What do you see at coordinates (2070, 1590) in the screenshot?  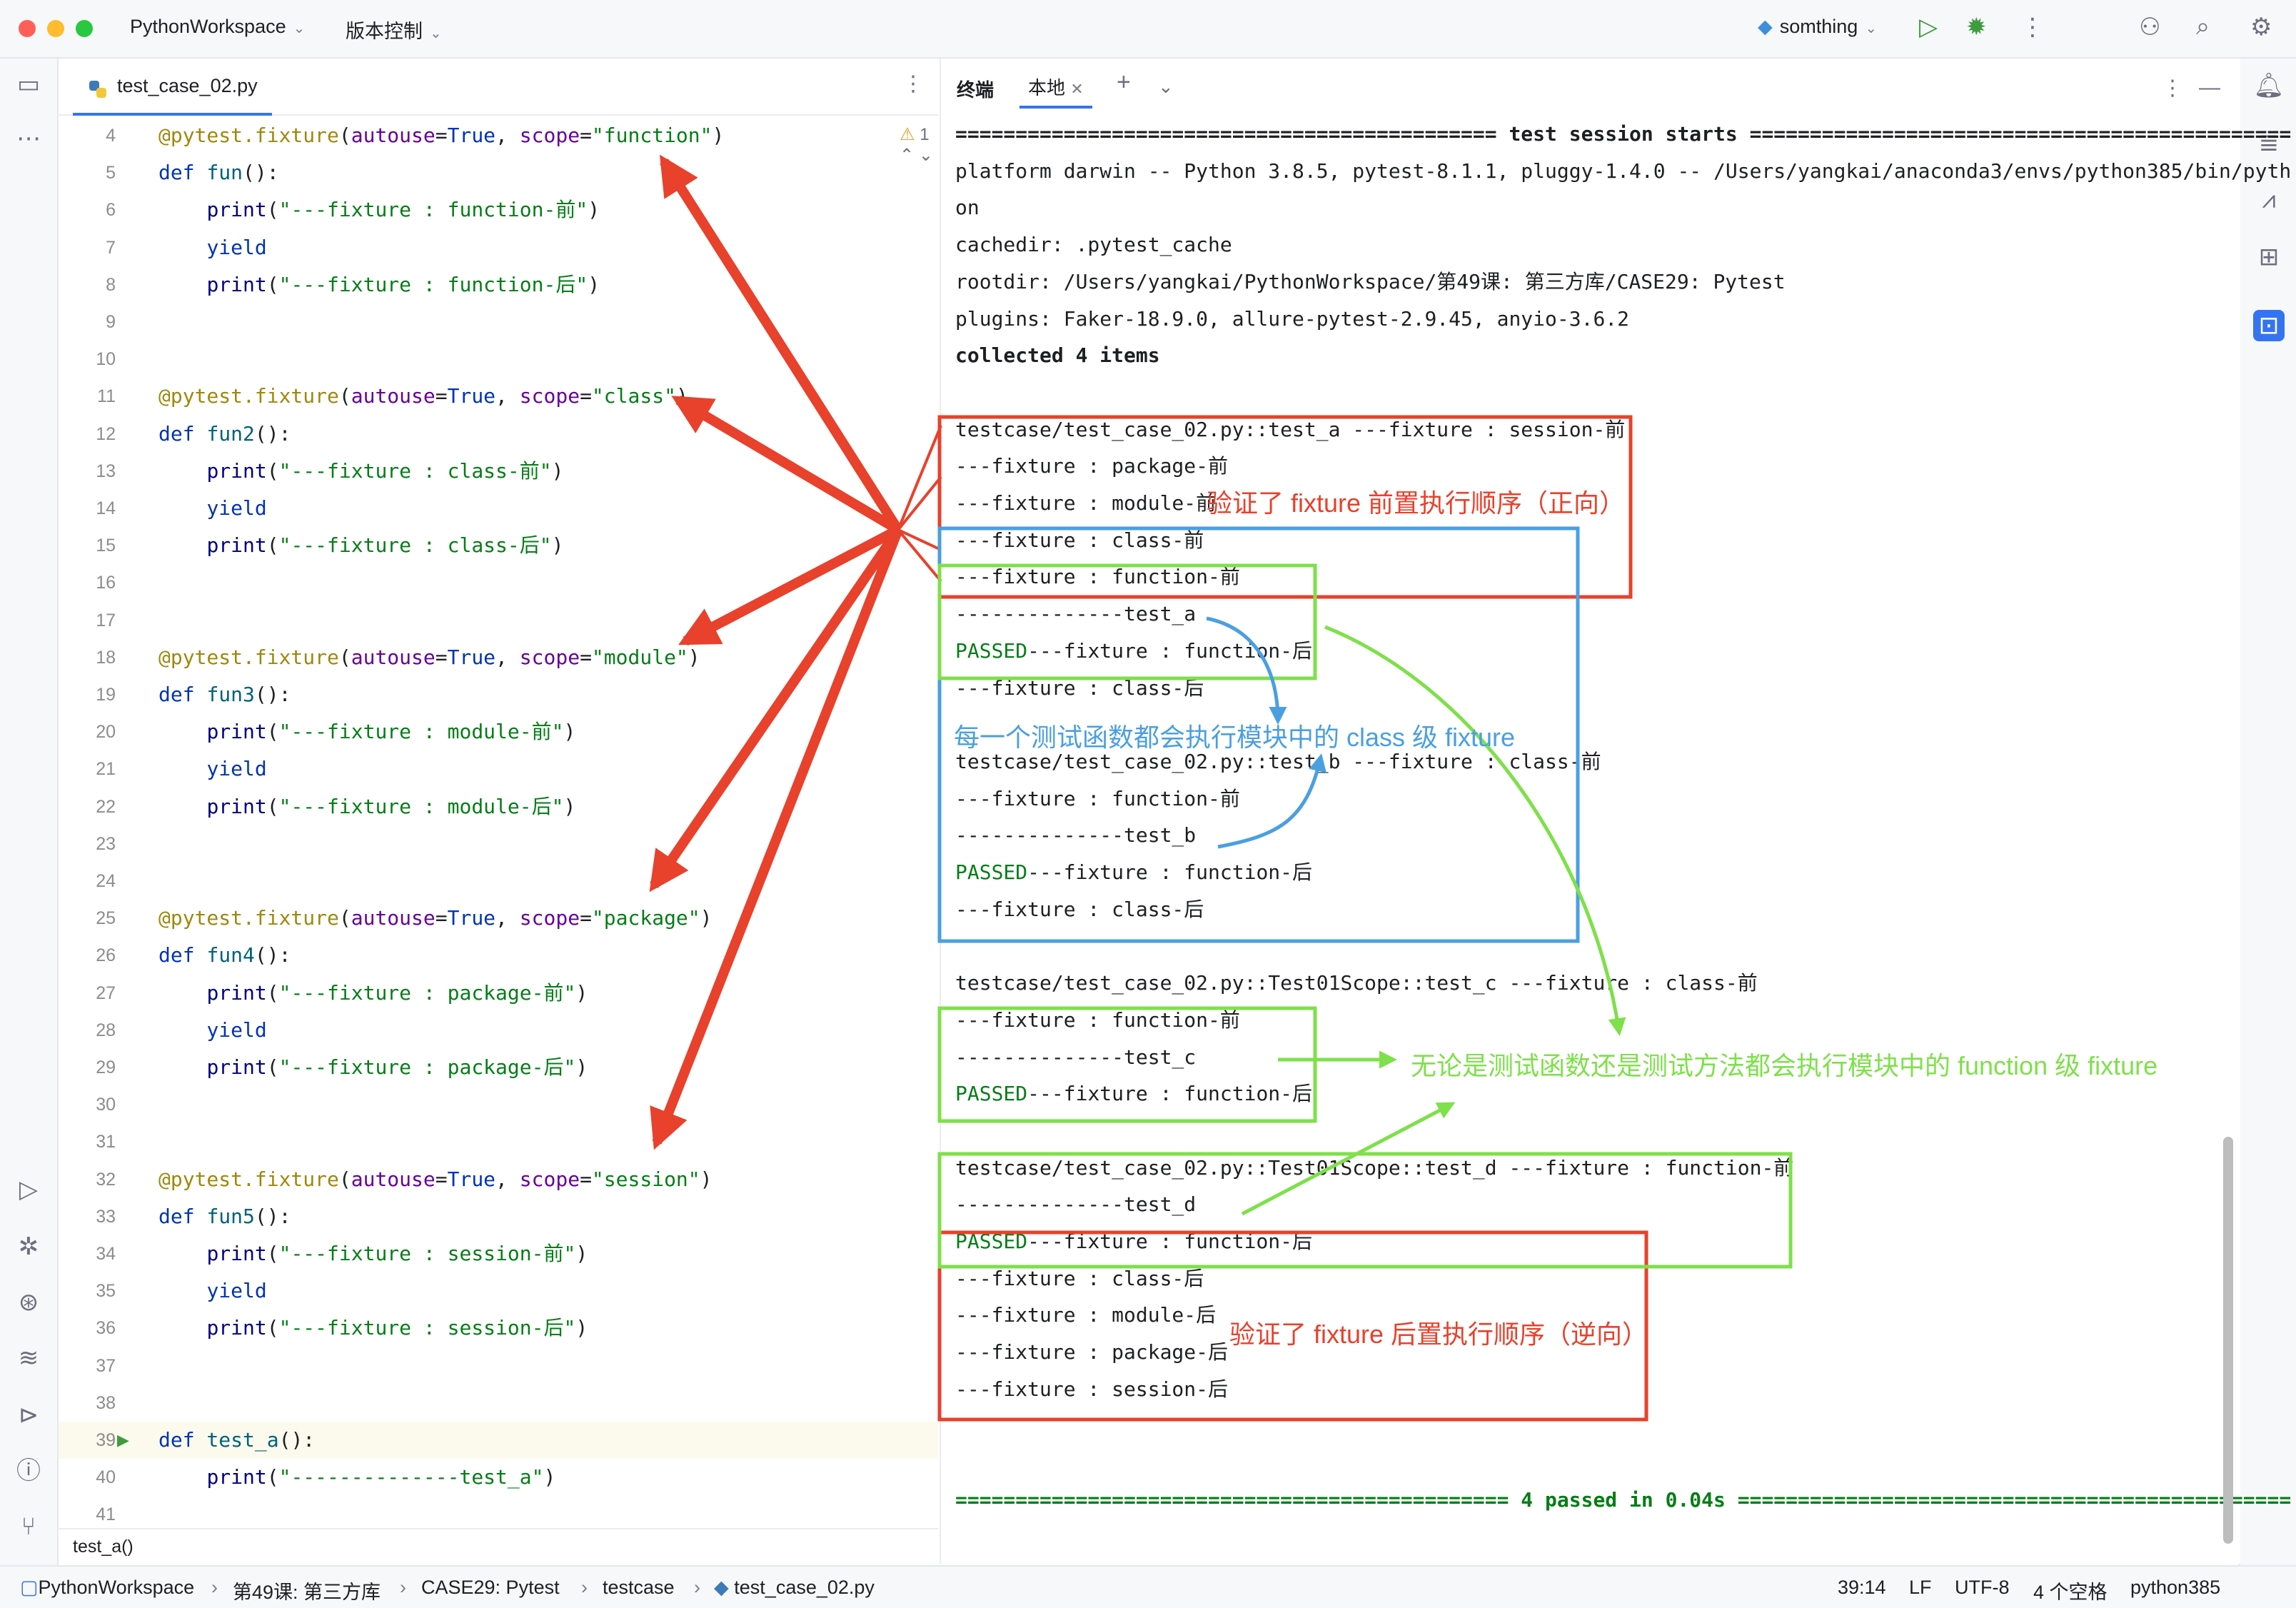 I see `indent-setting: 4 个空格` at bounding box center [2070, 1590].